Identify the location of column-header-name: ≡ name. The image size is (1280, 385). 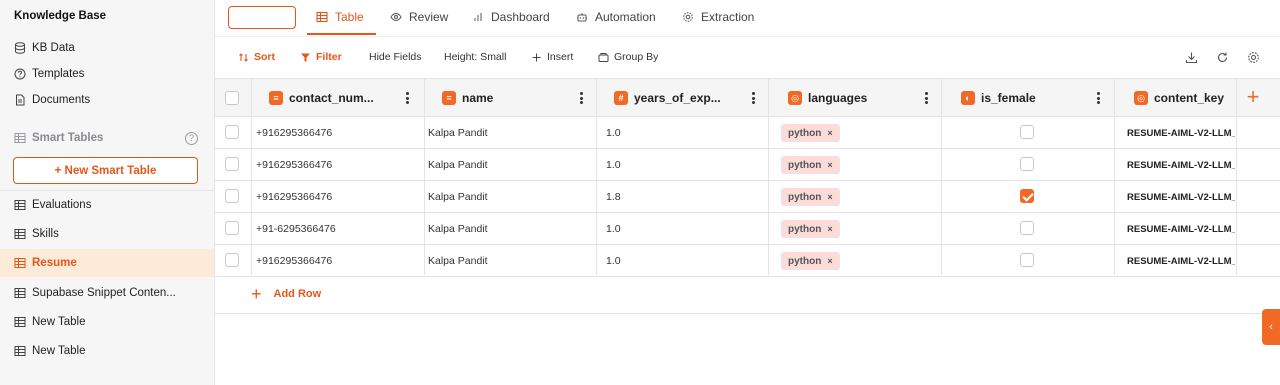
(467, 98).